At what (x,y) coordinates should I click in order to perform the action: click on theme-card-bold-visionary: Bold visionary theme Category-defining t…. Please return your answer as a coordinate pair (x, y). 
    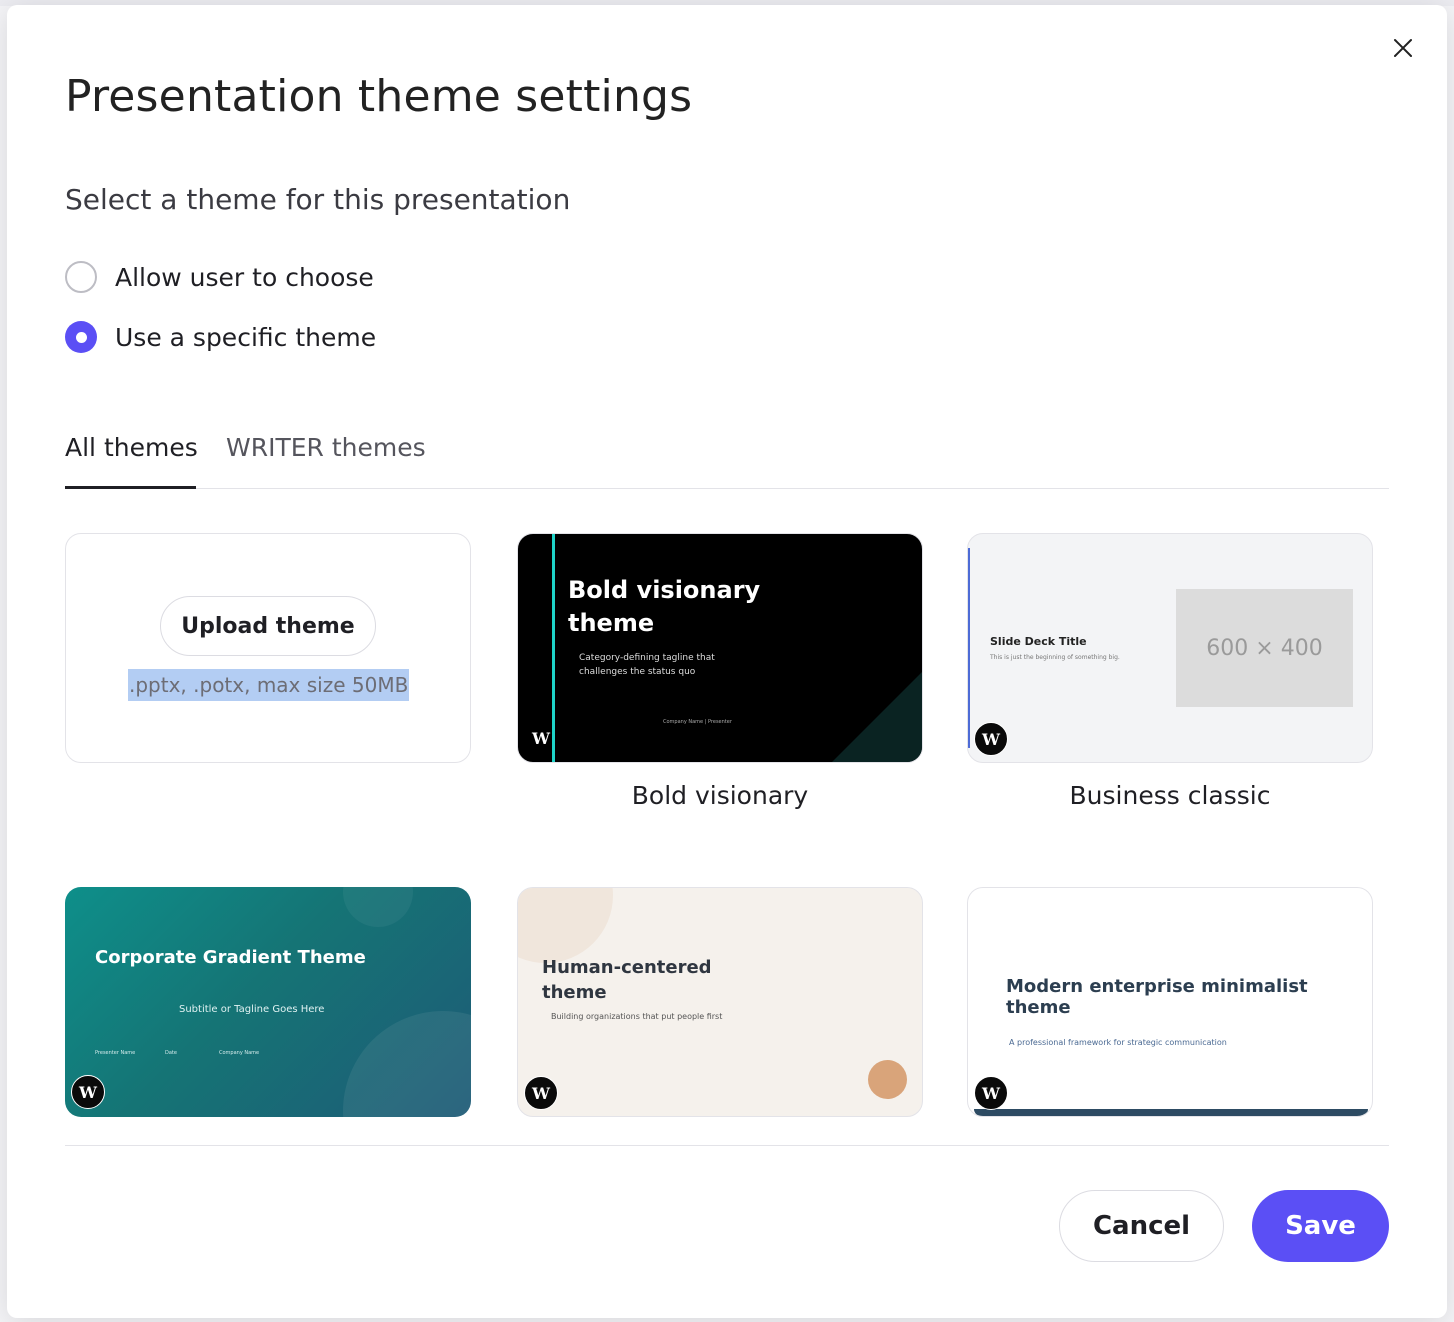
    Looking at the image, I should click on (720, 648).